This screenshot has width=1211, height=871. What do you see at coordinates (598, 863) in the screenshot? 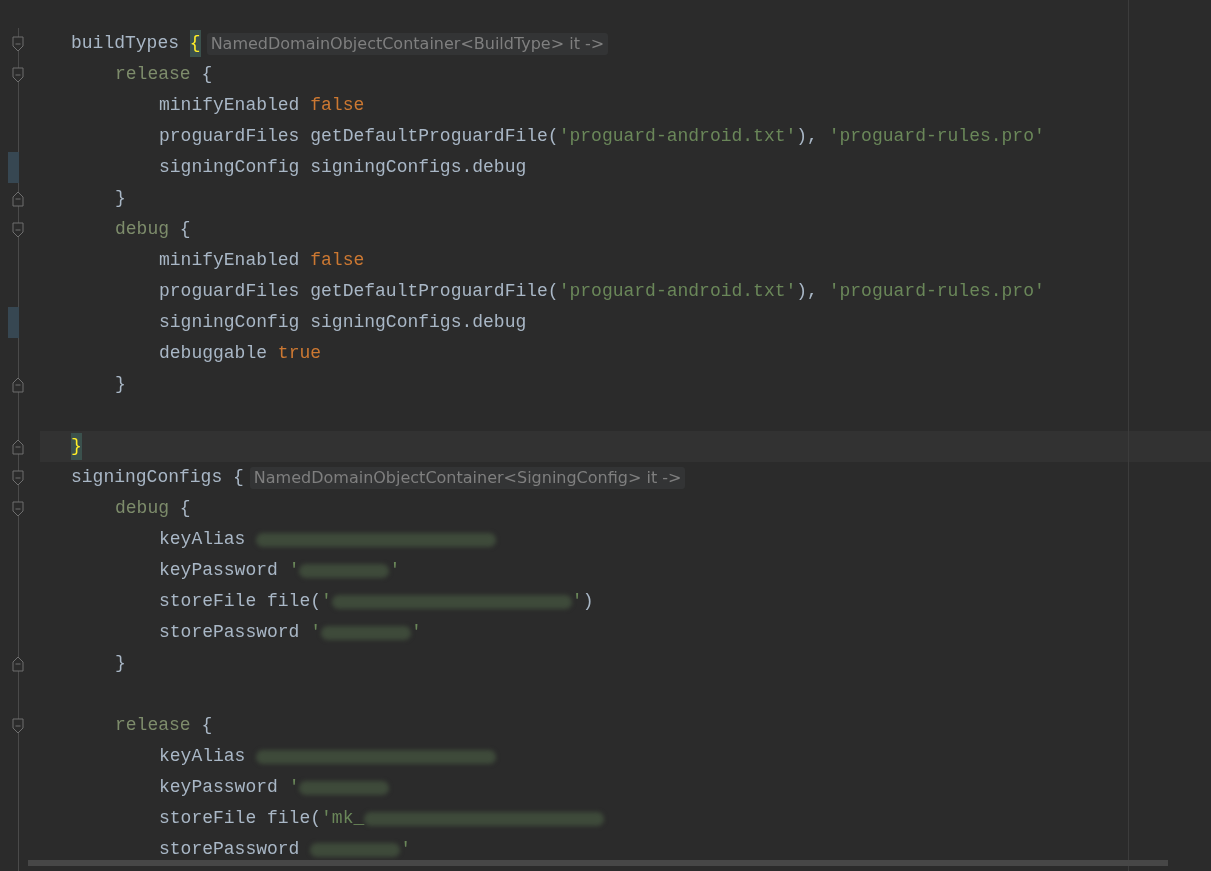
I see `horizontal-scrollbar` at bounding box center [598, 863].